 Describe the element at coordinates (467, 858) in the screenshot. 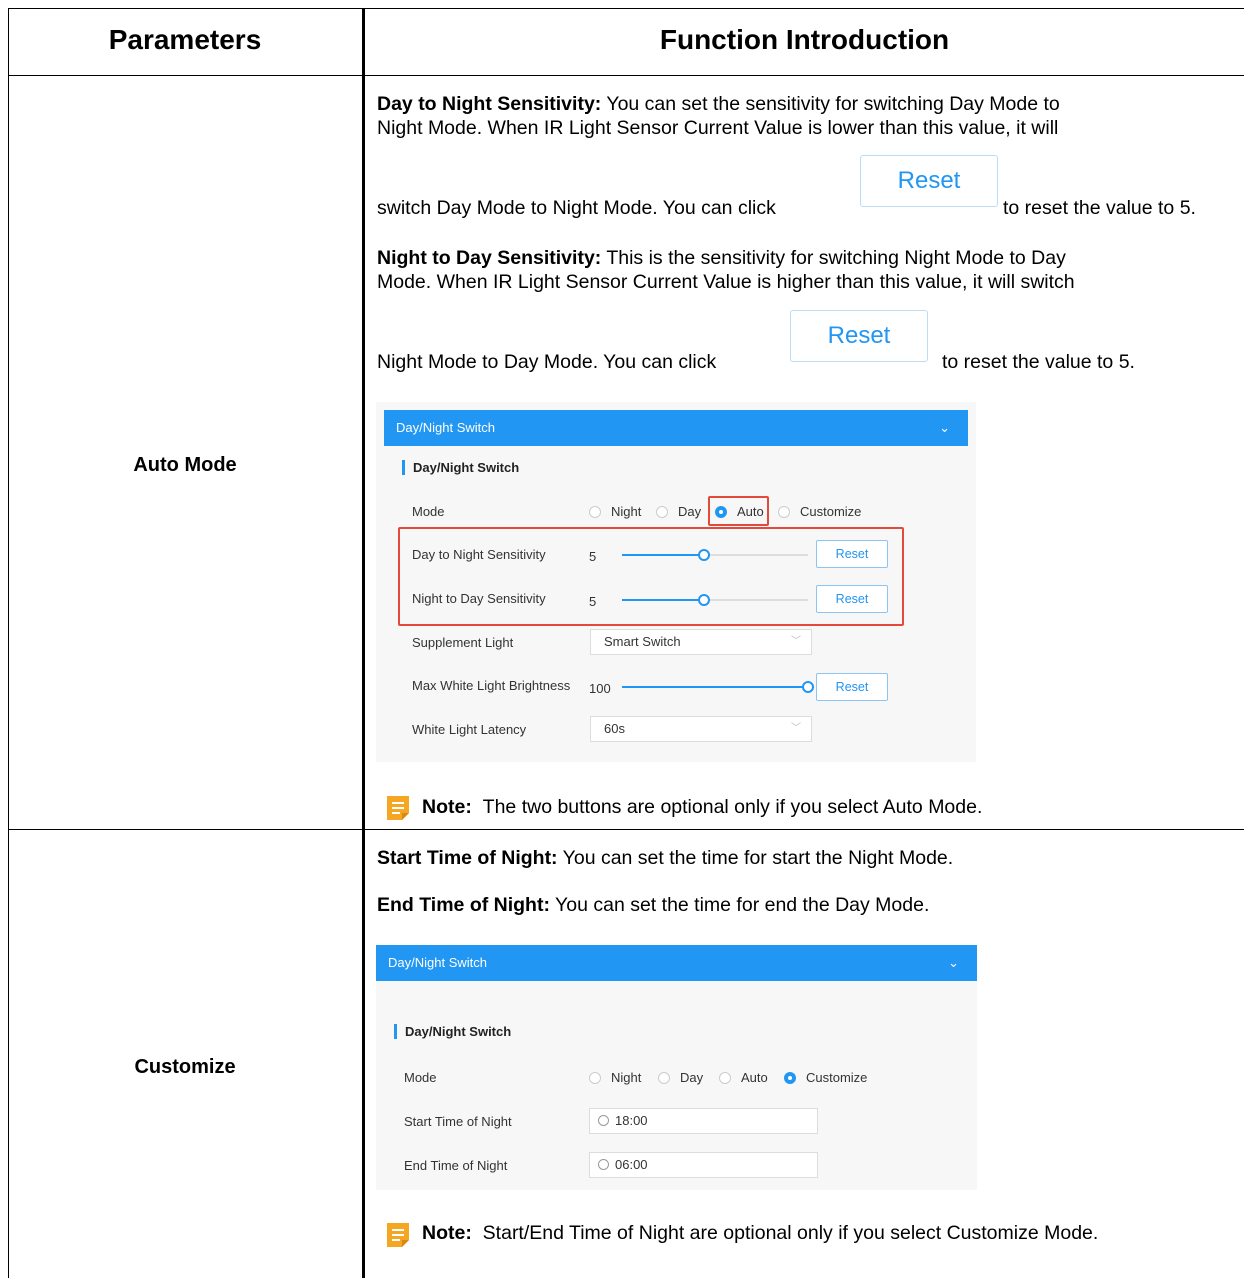

I see `para-bold-label: Start Time of Night:` at that location.